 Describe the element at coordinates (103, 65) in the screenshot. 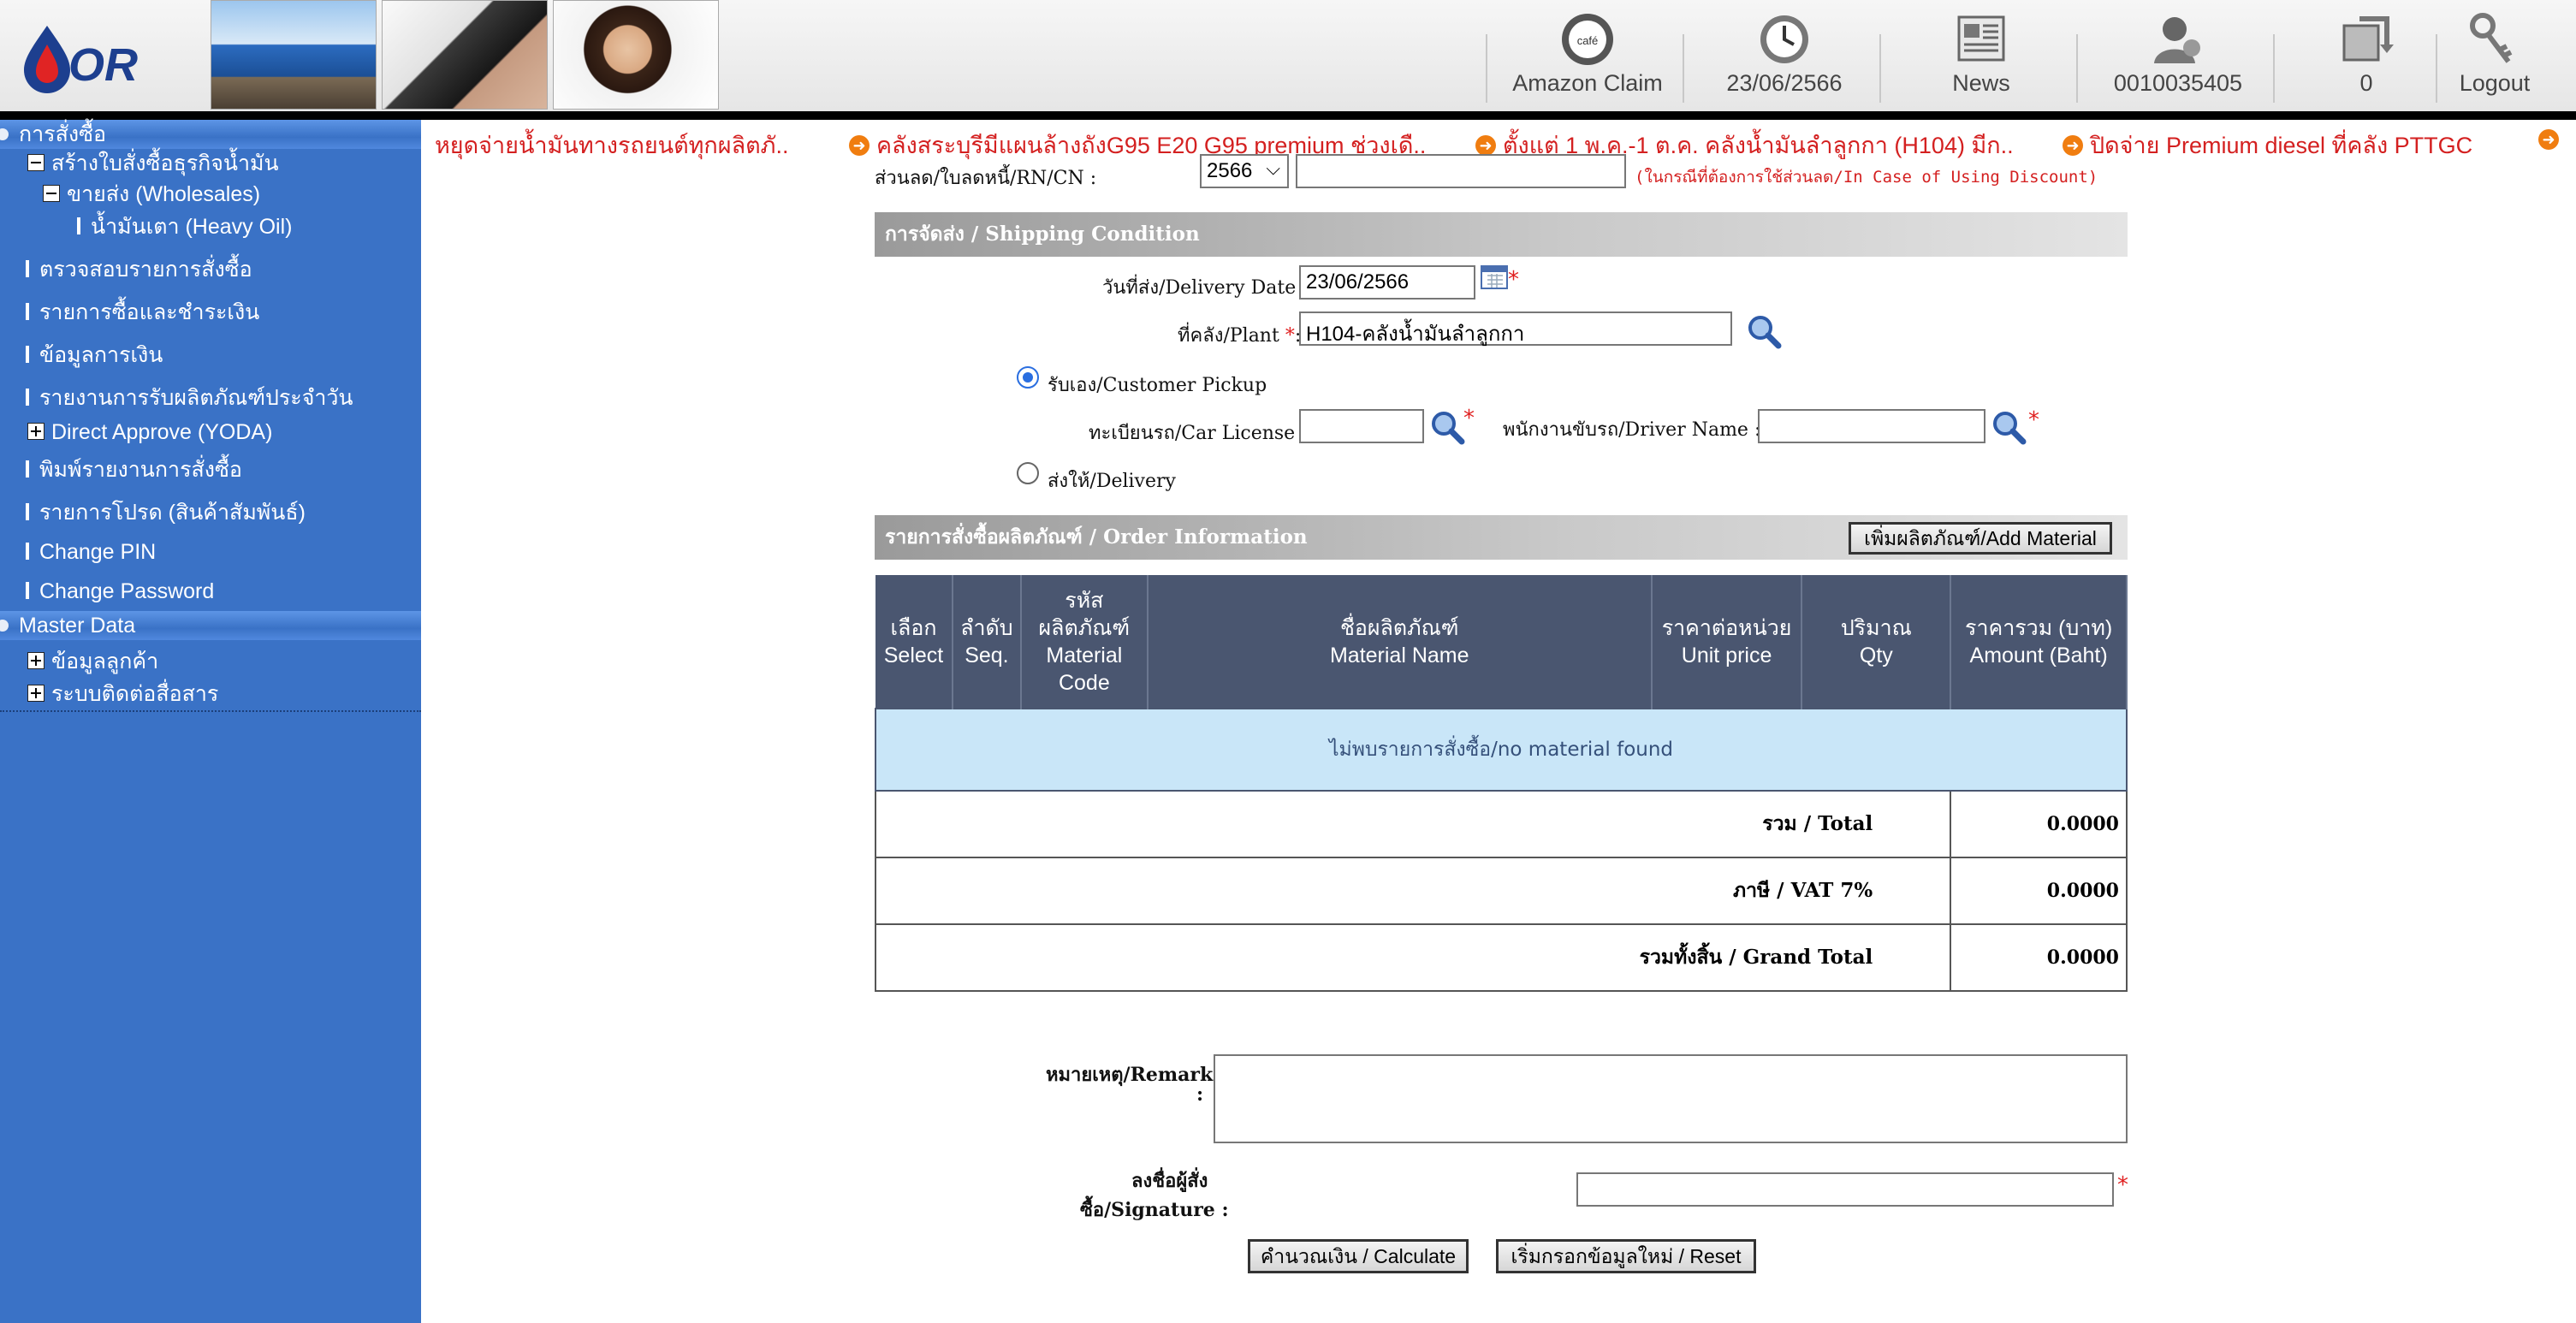

I see `svg-text: OR` at that location.